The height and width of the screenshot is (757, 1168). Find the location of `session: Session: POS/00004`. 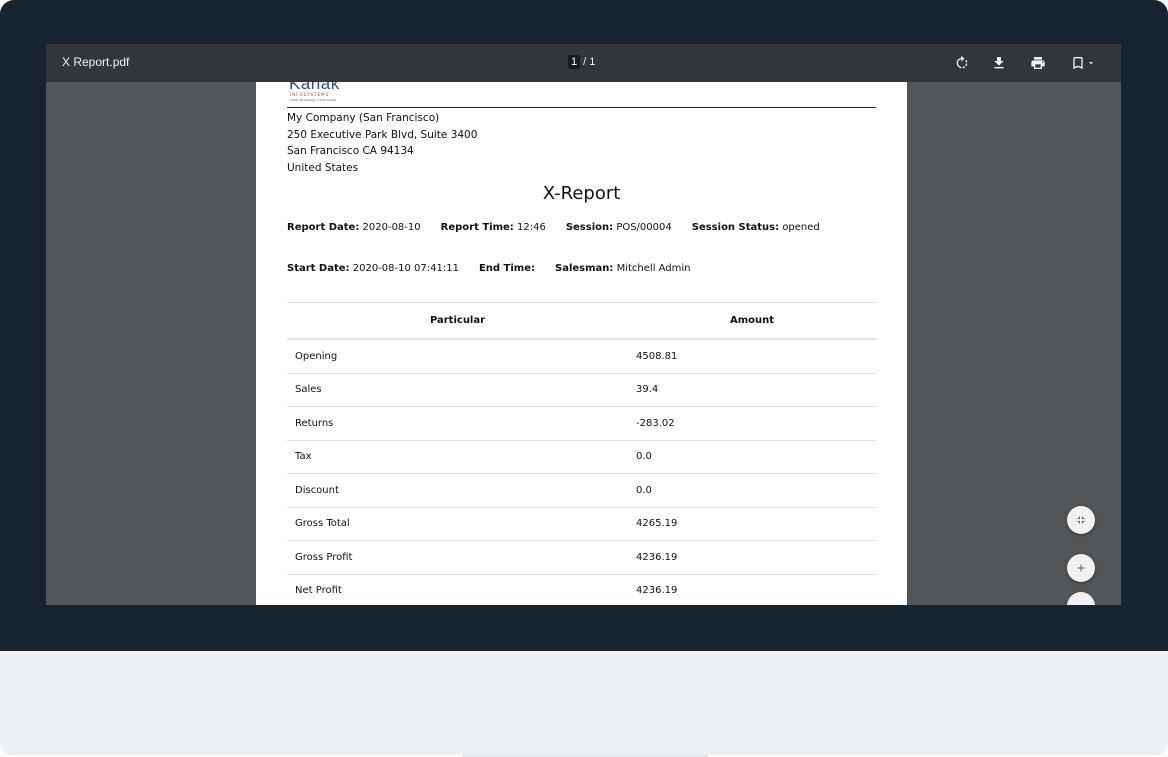

session: Session: POS/00004 is located at coordinates (618, 227).